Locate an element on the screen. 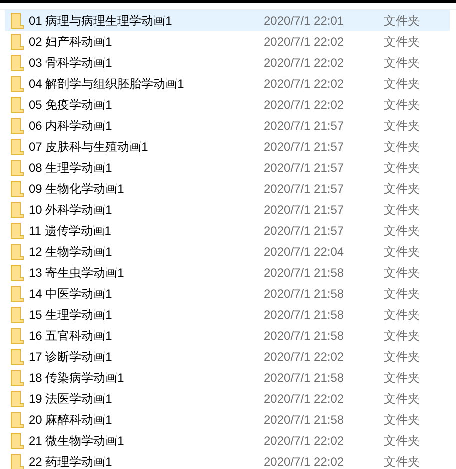  folder-name: 07 皮肤科与生殖动画1 is located at coordinates (89, 147).